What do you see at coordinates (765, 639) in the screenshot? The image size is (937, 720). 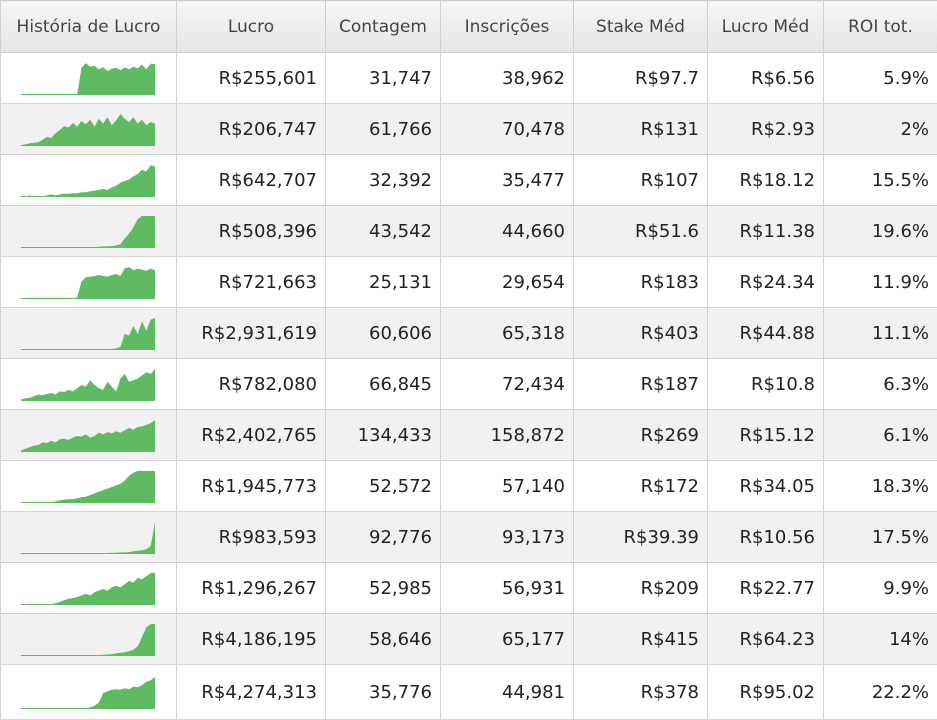 I see `cell-lucro-med: R$64.23` at bounding box center [765, 639].